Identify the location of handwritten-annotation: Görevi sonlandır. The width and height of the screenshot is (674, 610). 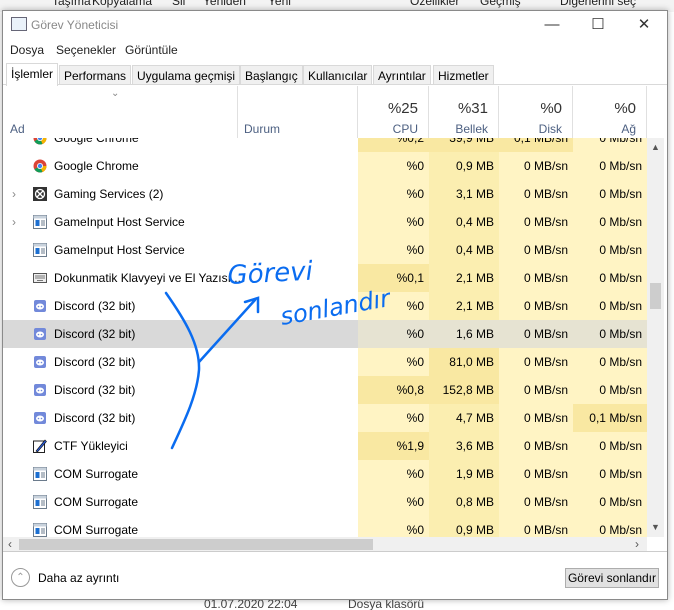
(279, 353).